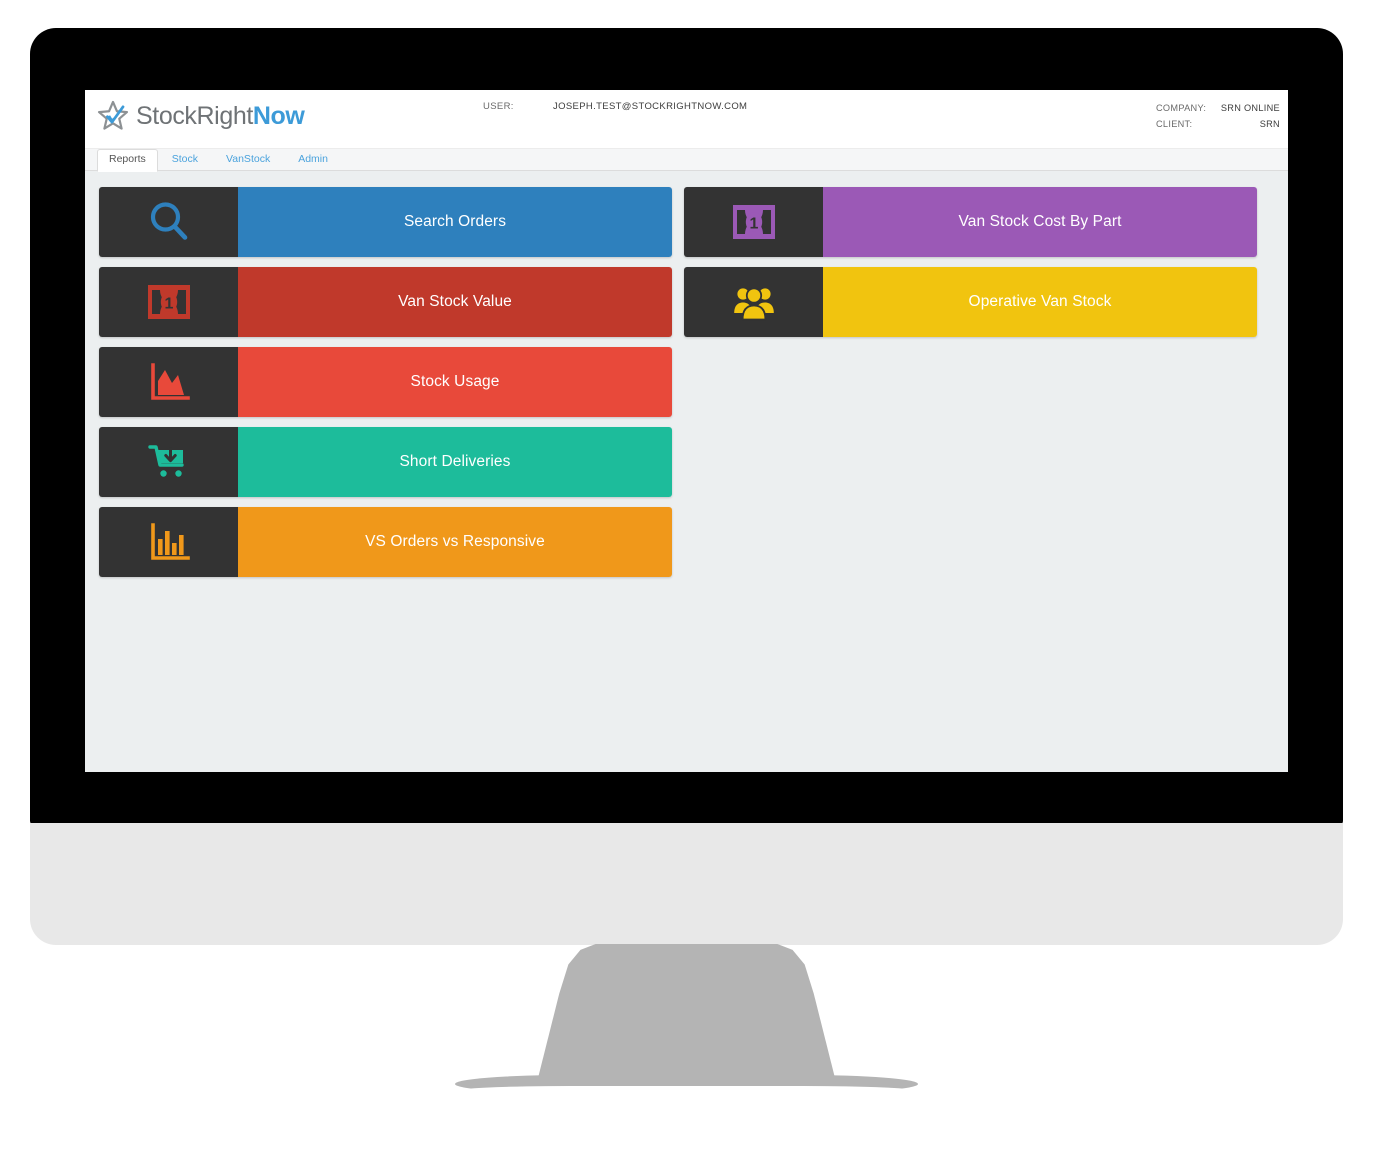  I want to click on cart-download-icon, so click(168, 462).